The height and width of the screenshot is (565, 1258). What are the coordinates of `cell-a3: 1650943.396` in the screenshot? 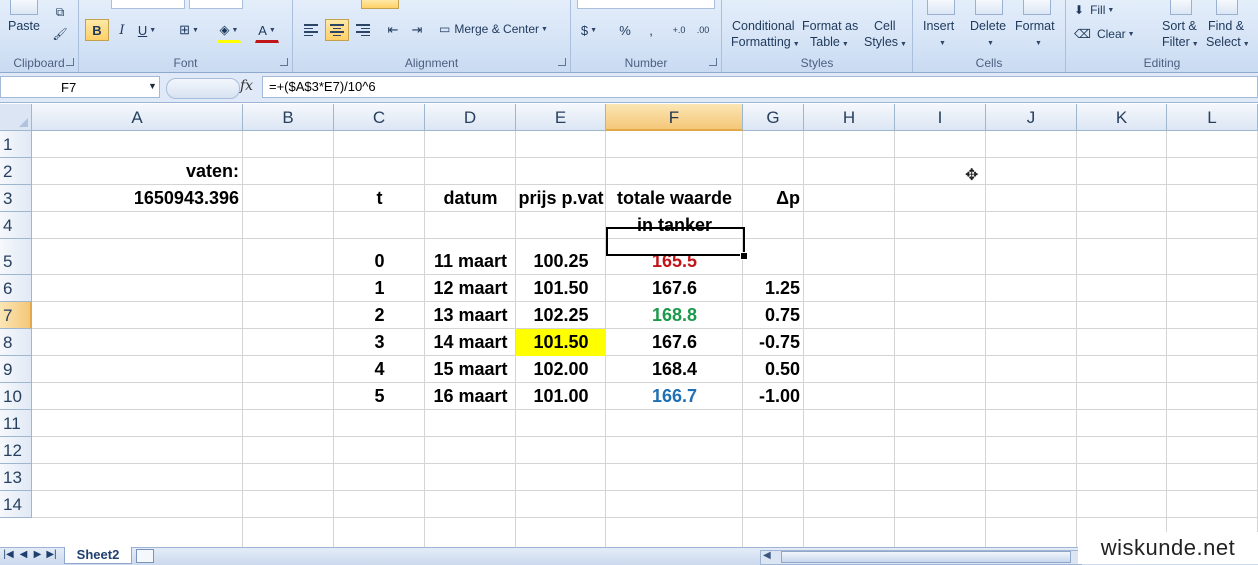 It's located at (137, 198).